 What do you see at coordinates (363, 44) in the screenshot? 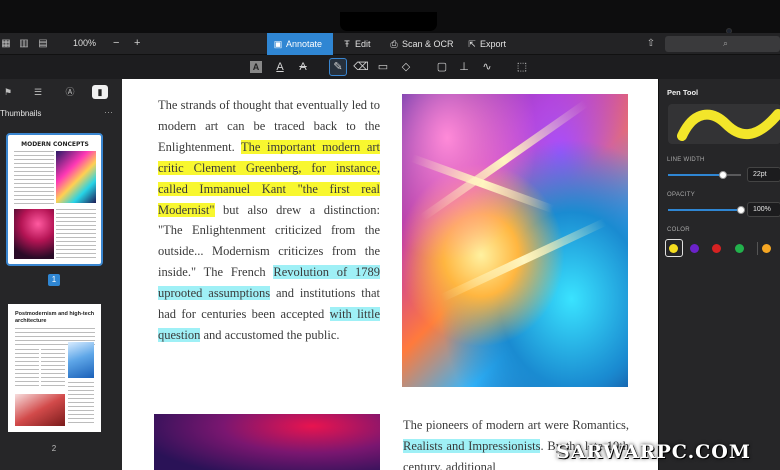
I see `tab-edit-label: Edit` at bounding box center [363, 44].